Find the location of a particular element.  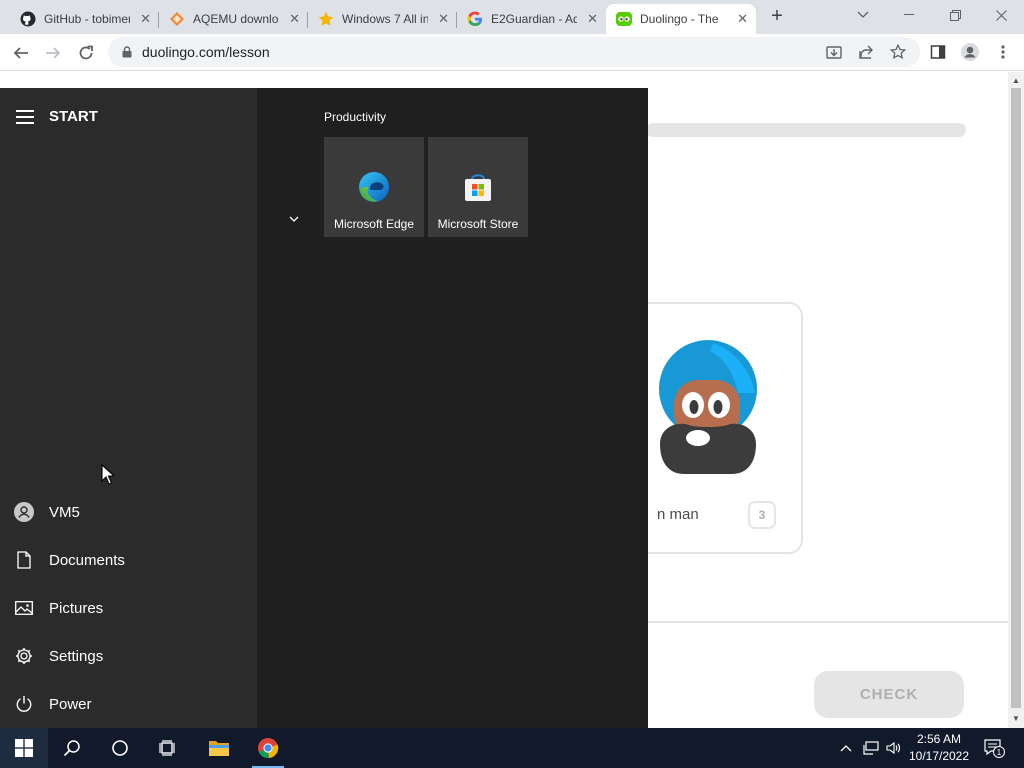

start-button is located at coordinates (24, 748).